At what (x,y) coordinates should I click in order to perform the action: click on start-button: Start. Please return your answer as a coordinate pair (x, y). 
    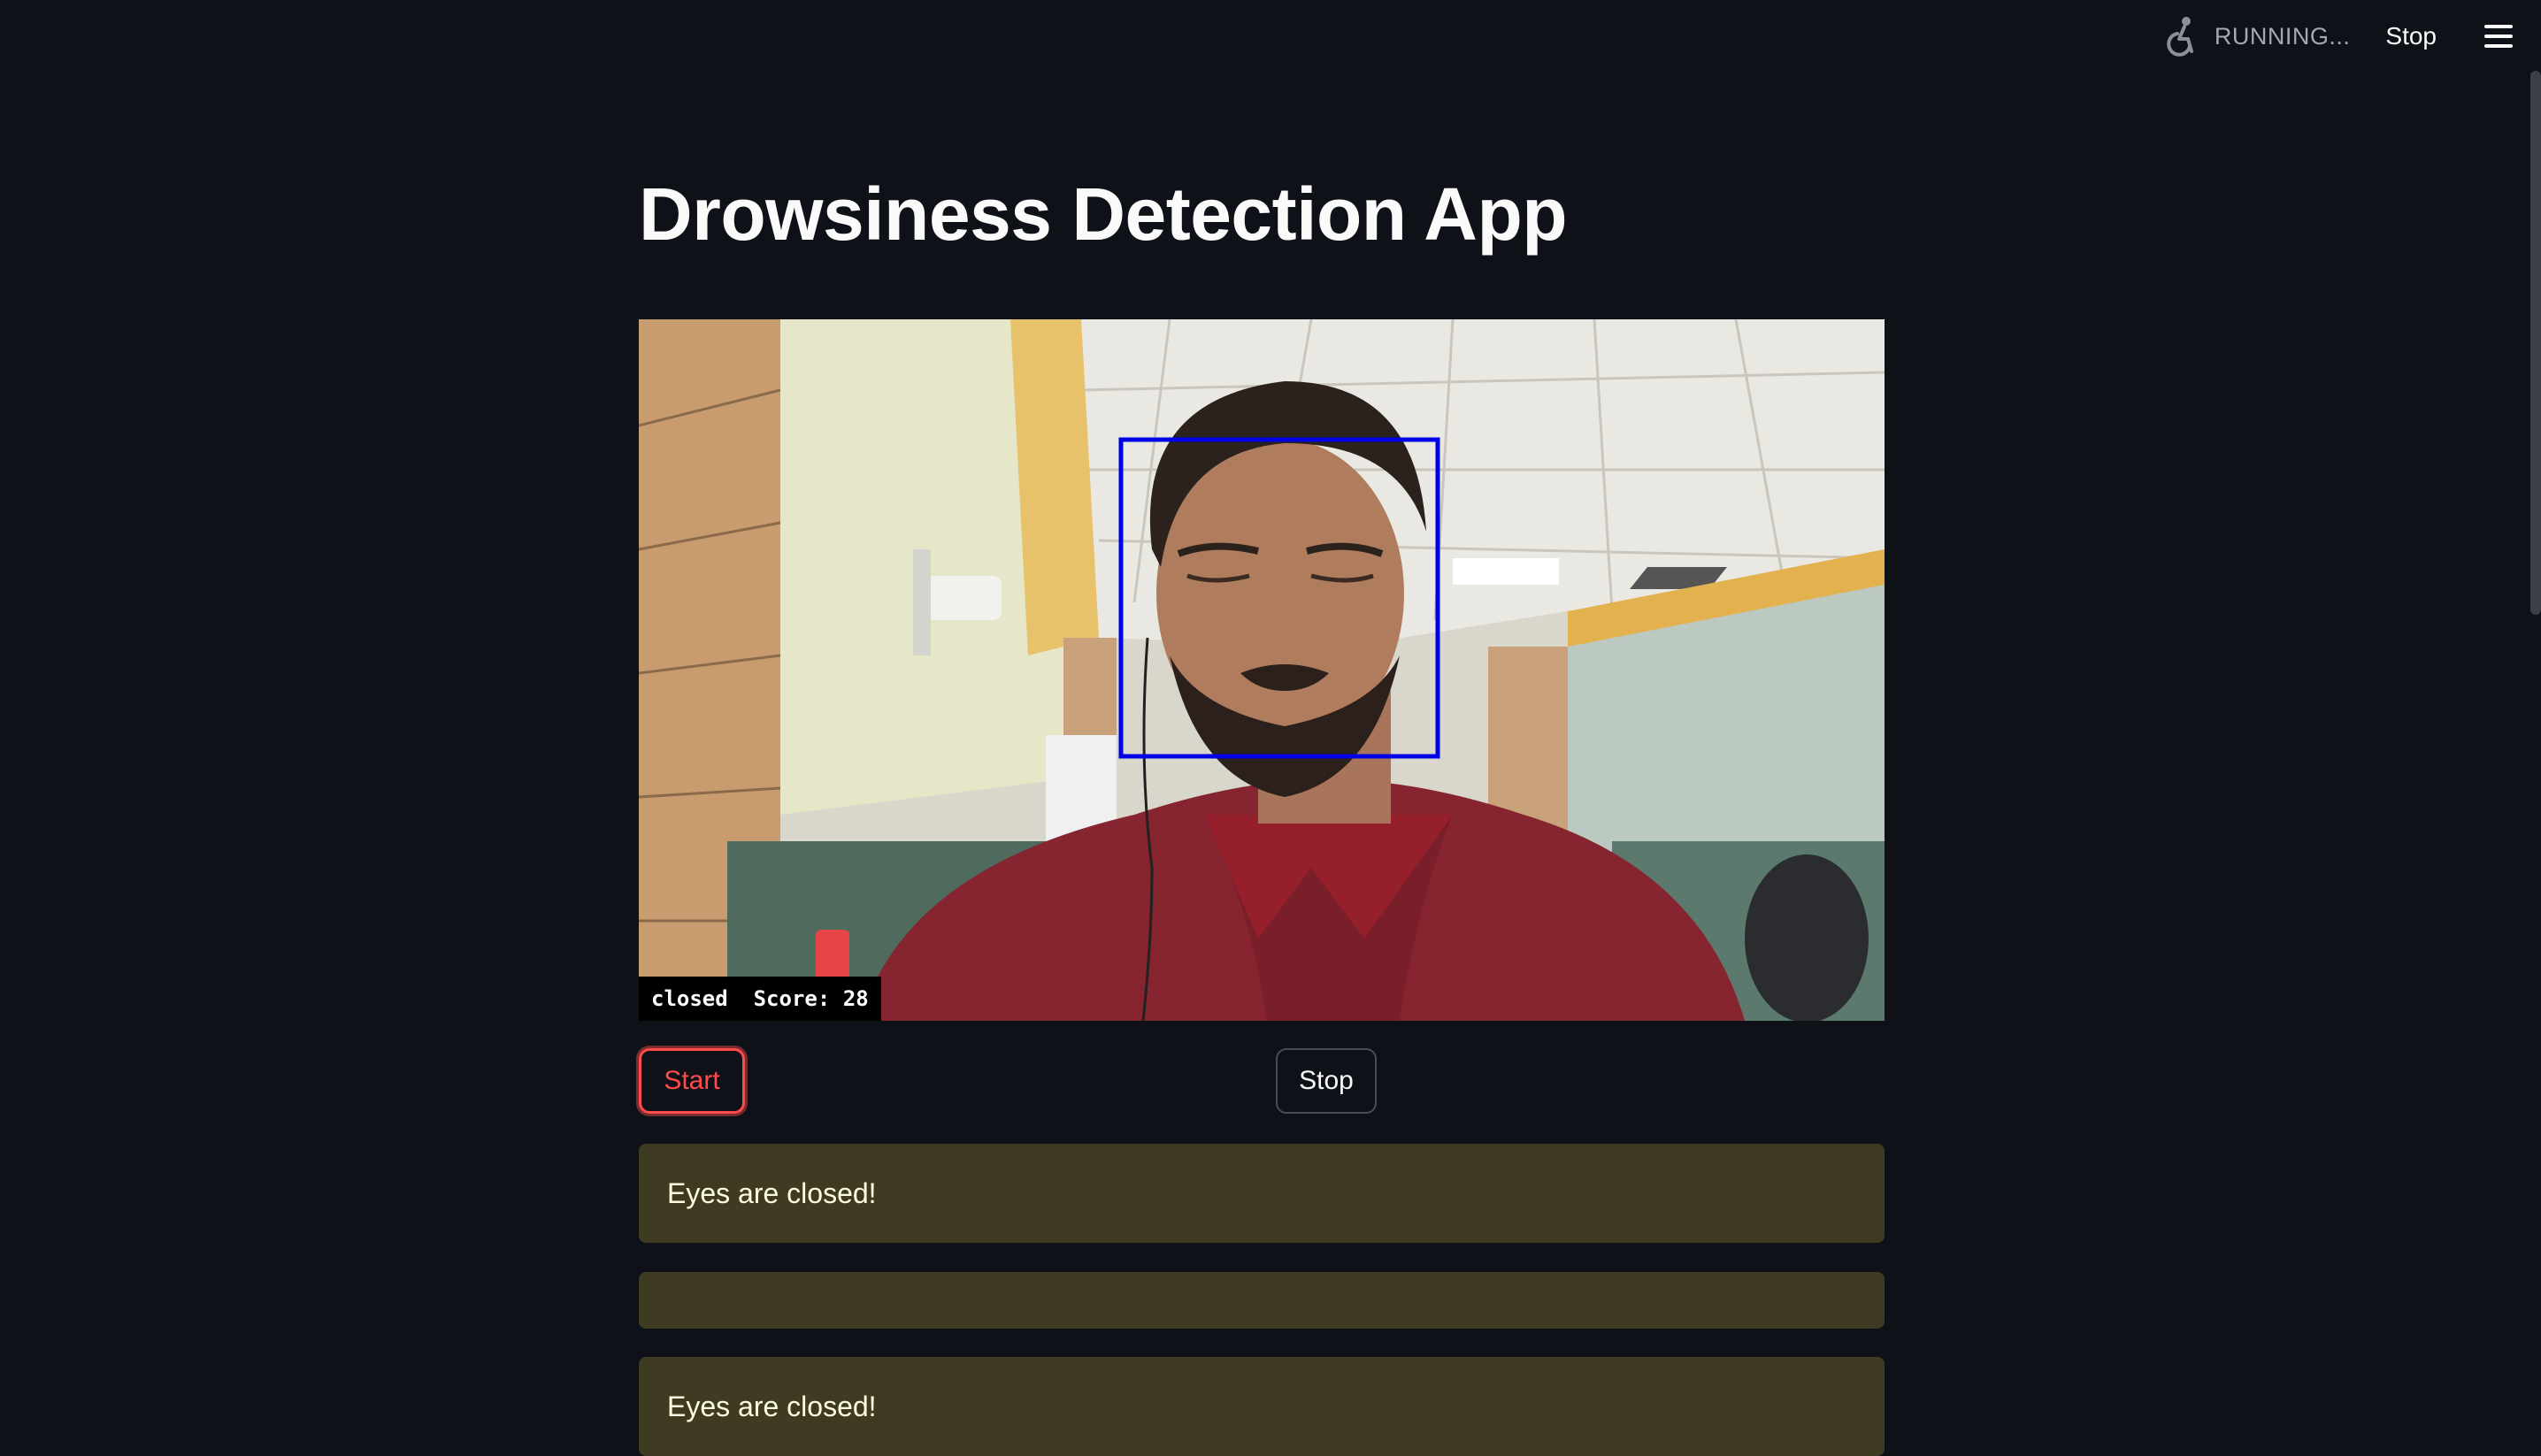
    Looking at the image, I should click on (692, 1081).